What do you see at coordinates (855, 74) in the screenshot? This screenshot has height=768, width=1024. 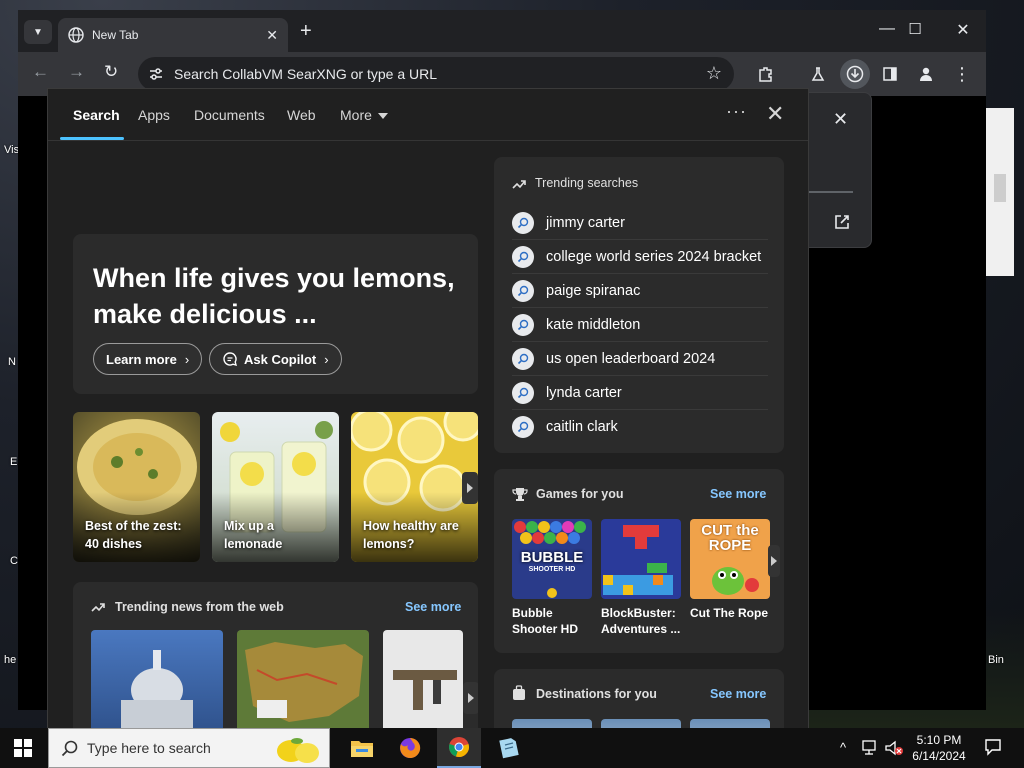 I see `download-icon` at bounding box center [855, 74].